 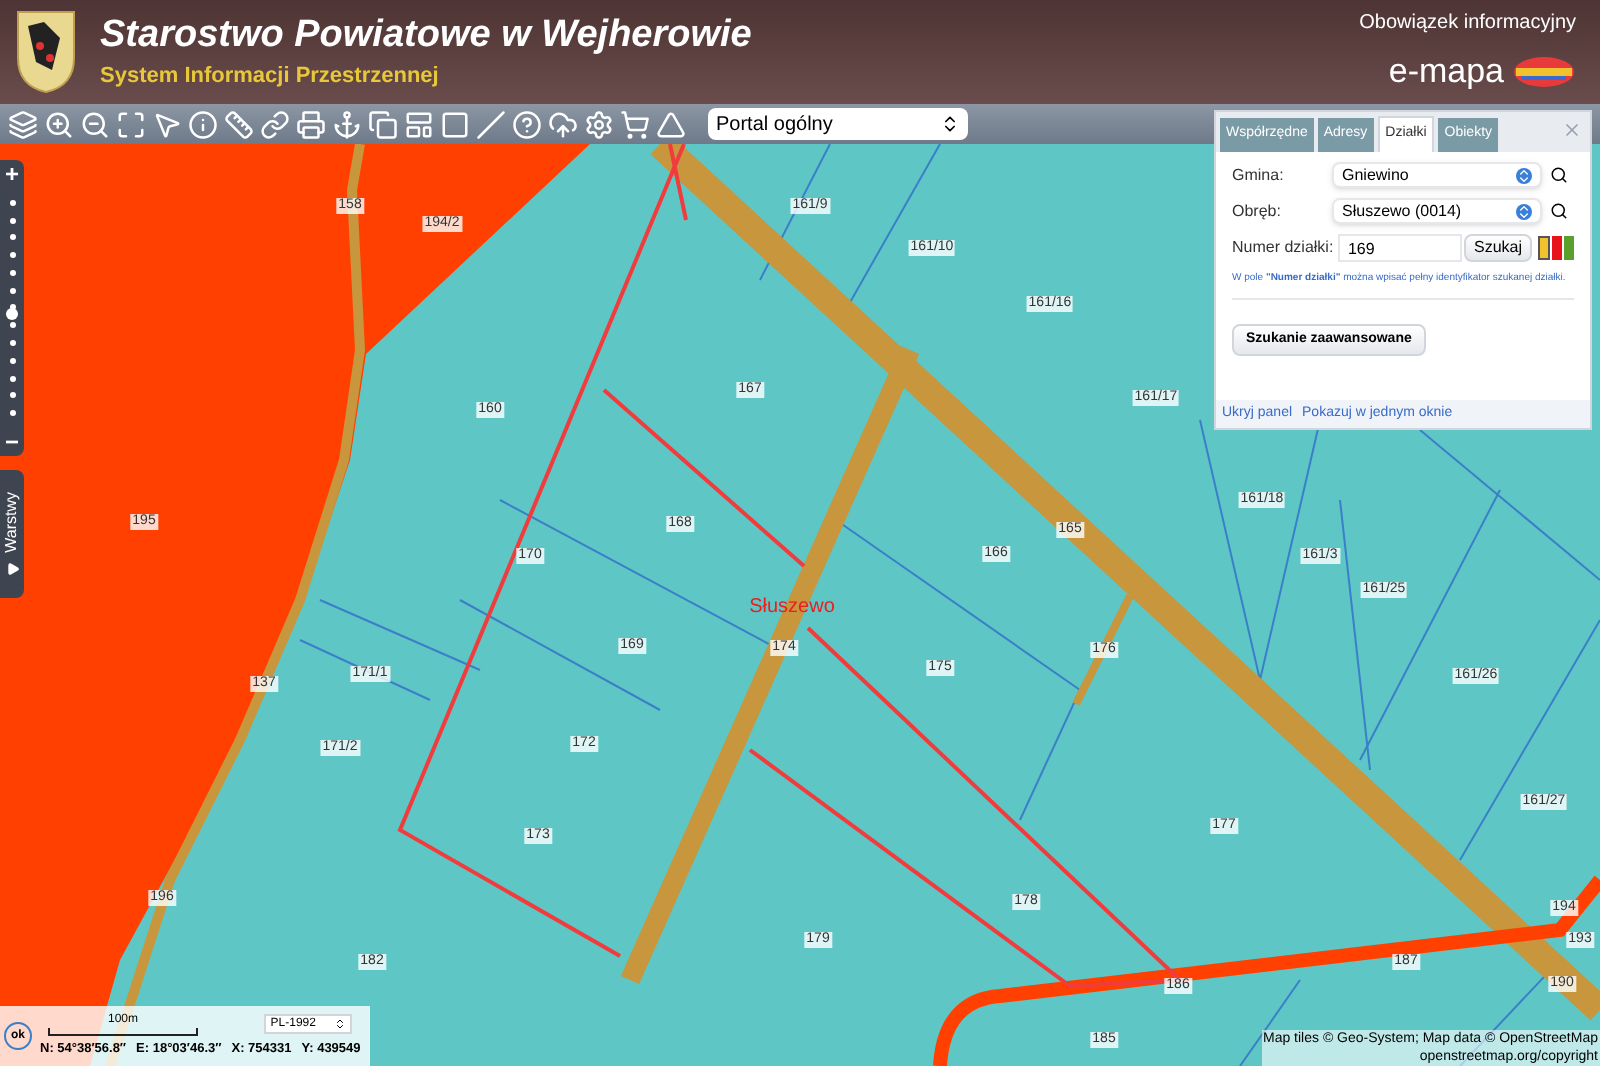 I want to click on square-icon, so click(x=455, y=124).